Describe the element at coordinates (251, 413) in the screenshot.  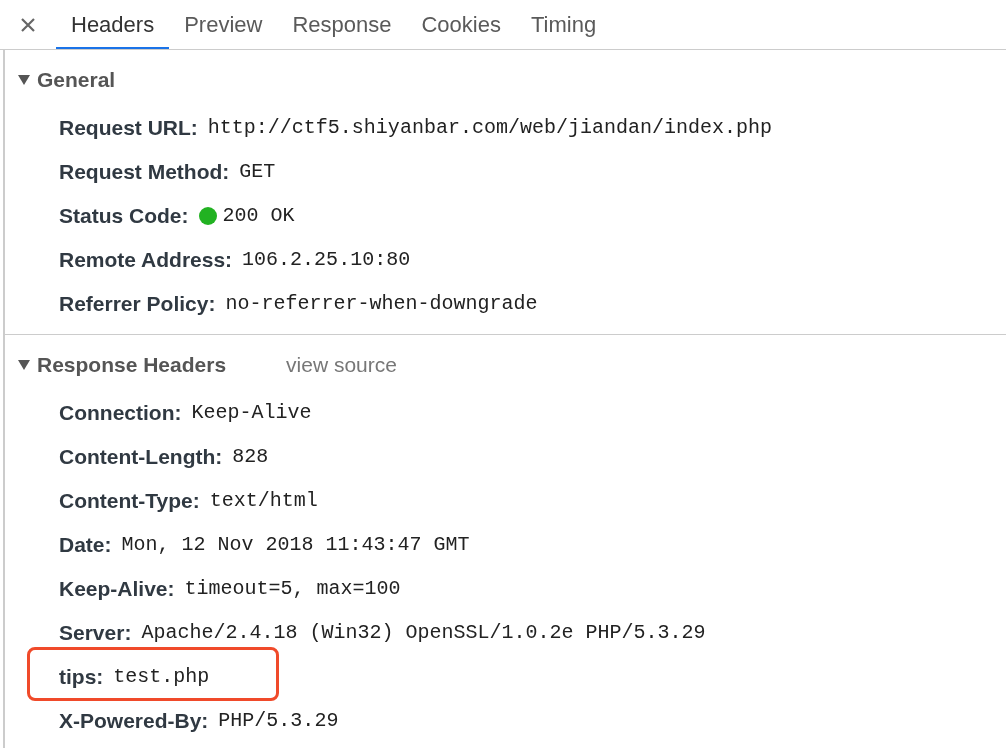
I see `header-value: Keep-Alive` at that location.